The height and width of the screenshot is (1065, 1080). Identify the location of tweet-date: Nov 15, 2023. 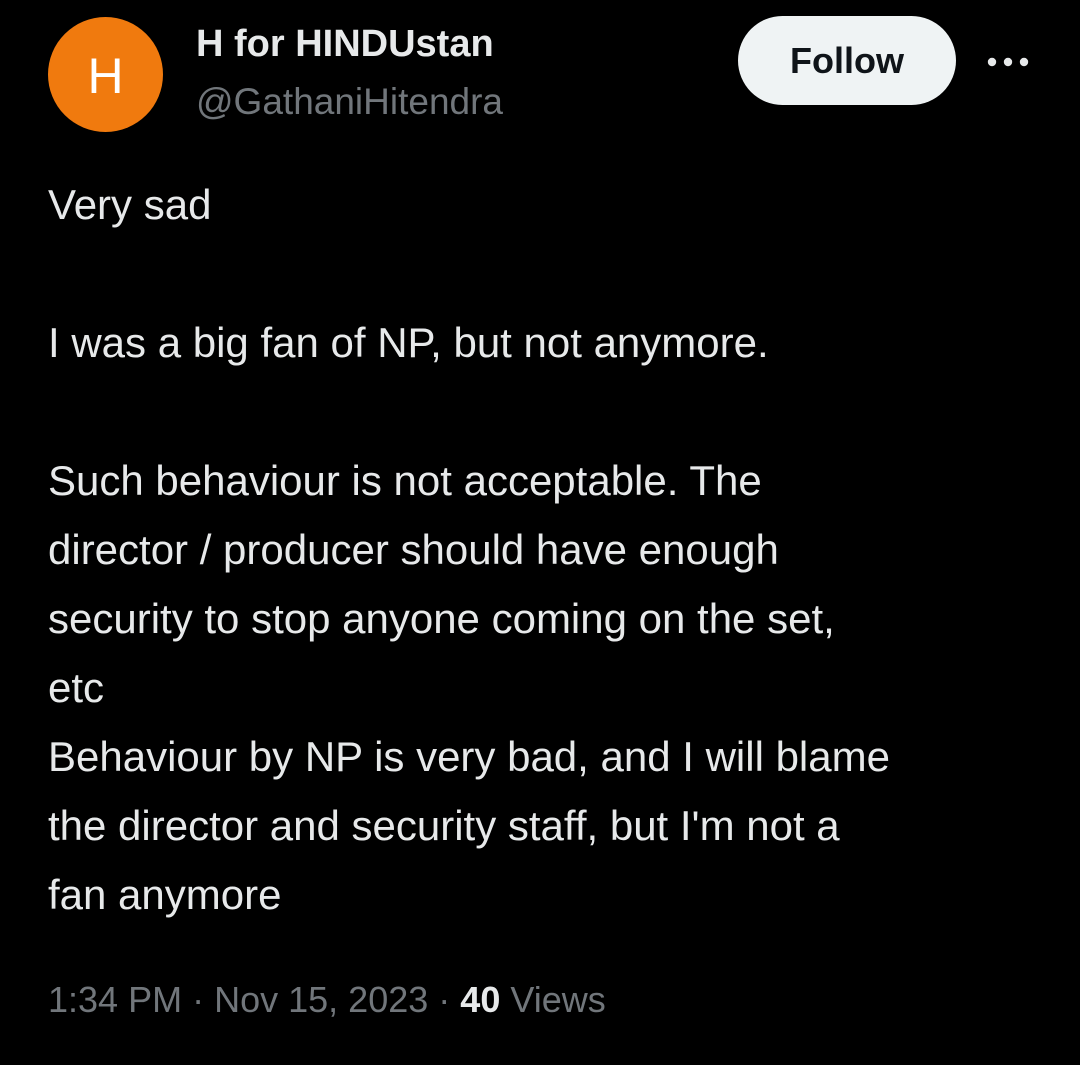
(321, 999).